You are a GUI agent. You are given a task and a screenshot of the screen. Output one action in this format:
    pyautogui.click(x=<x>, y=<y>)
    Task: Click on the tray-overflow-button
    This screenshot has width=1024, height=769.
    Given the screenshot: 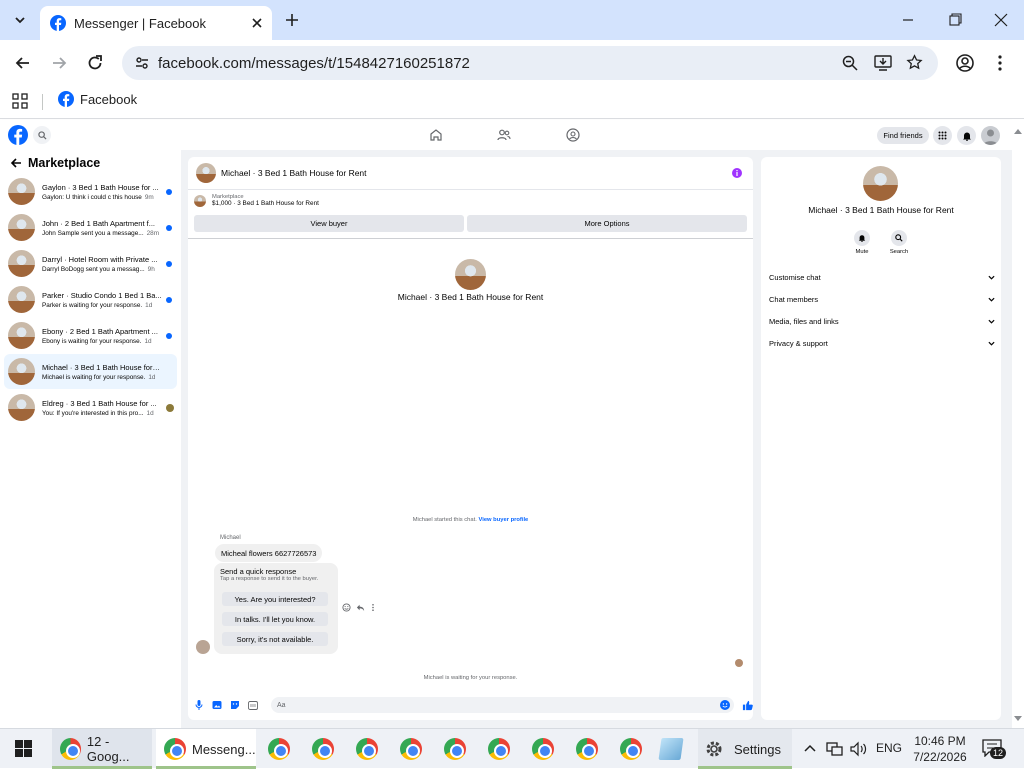 What is the action you would take?
    pyautogui.click(x=810, y=749)
    